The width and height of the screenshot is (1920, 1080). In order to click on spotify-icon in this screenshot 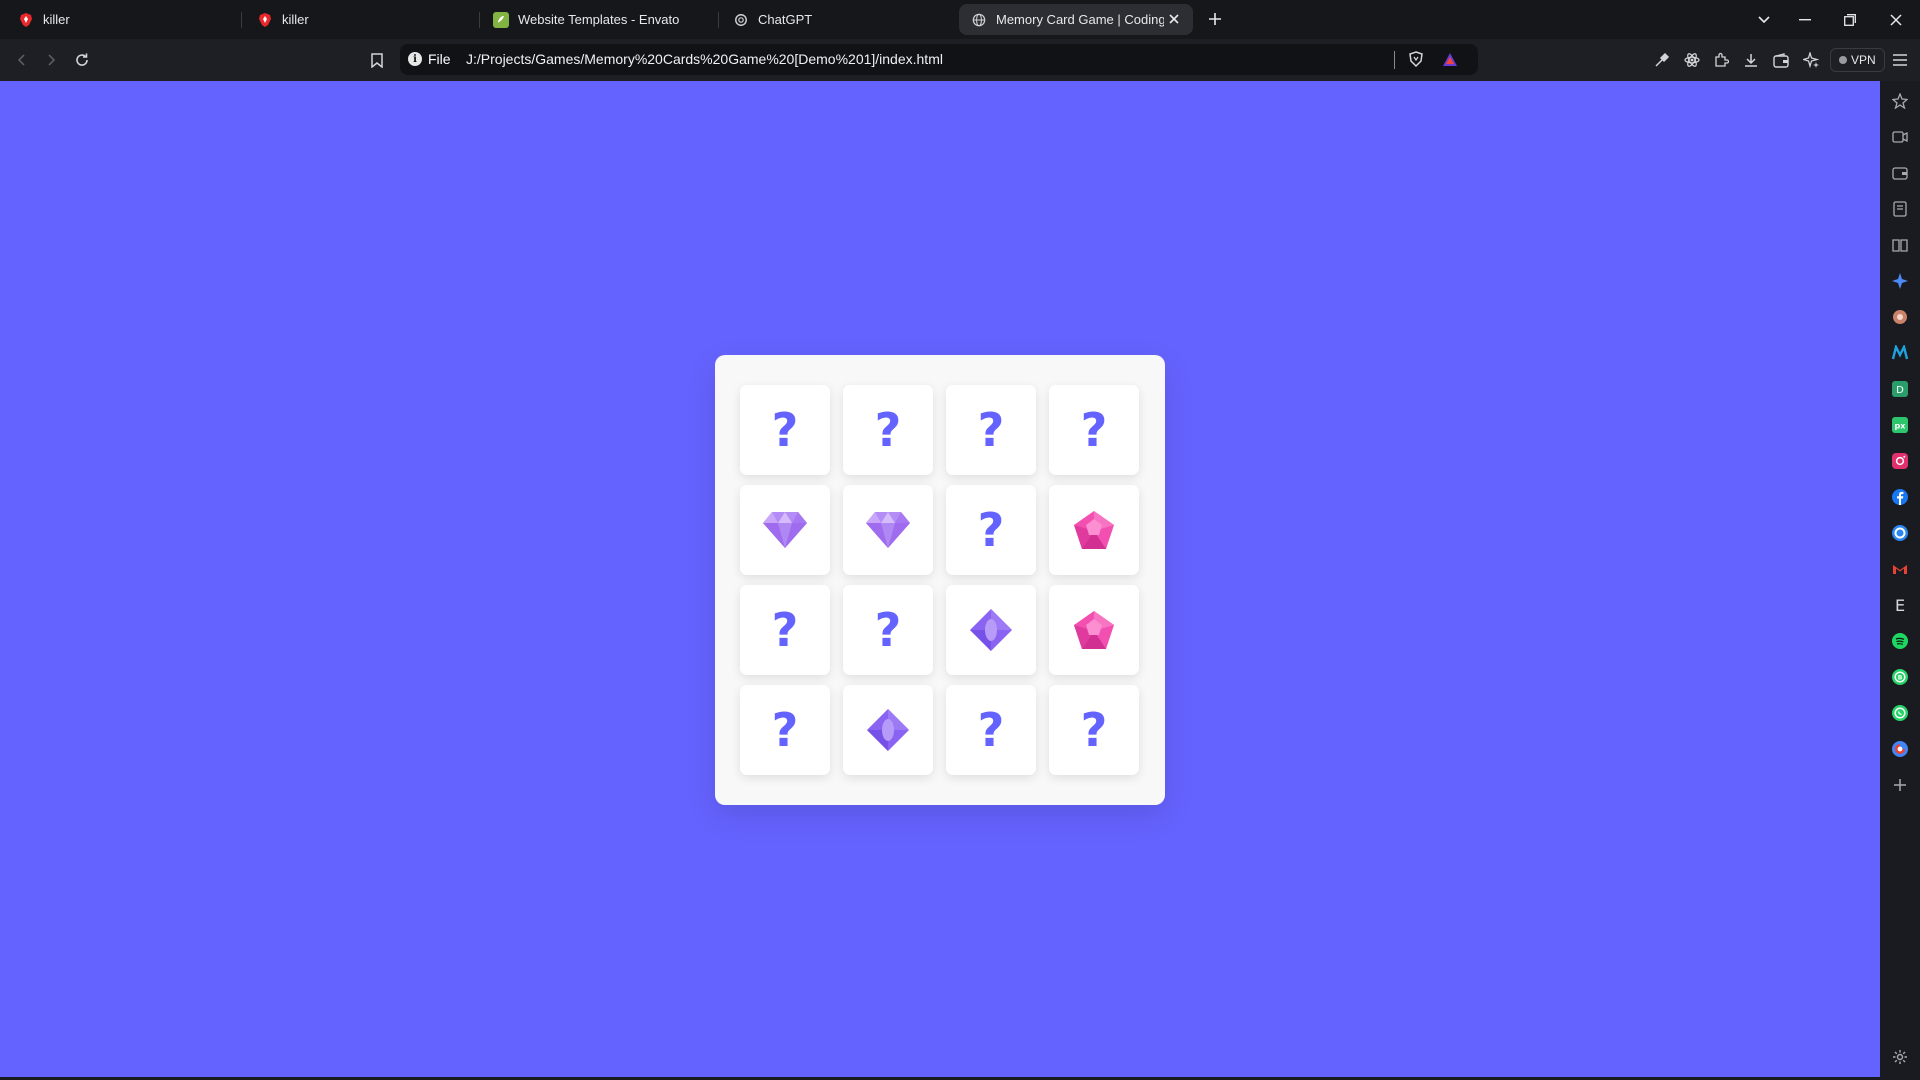, I will do `click(1900, 641)`.